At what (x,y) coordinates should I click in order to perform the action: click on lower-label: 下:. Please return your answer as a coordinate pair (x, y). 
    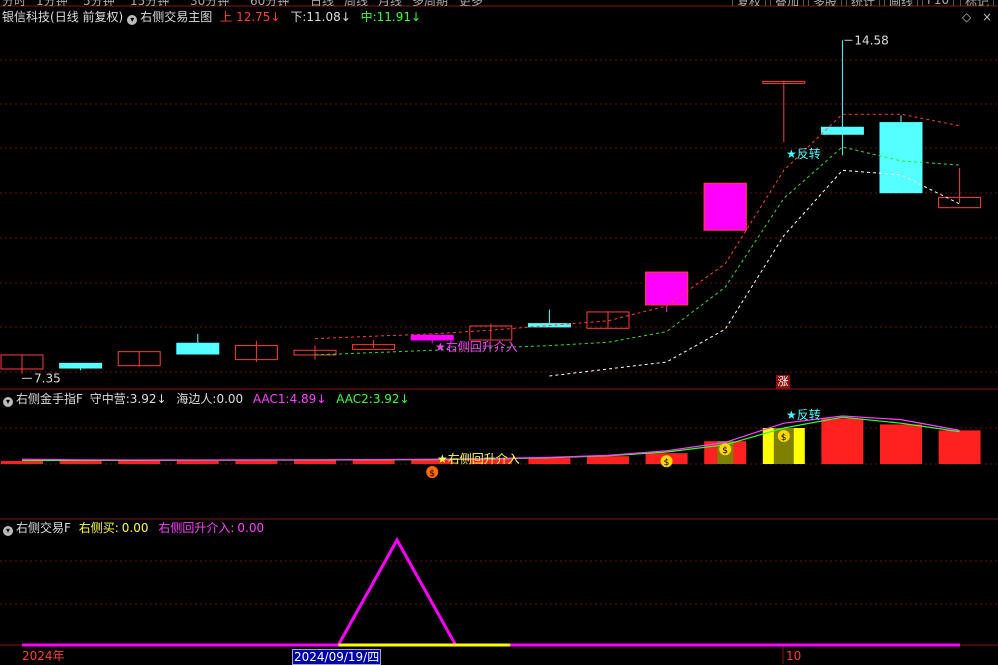
    Looking at the image, I should click on (298, 17).